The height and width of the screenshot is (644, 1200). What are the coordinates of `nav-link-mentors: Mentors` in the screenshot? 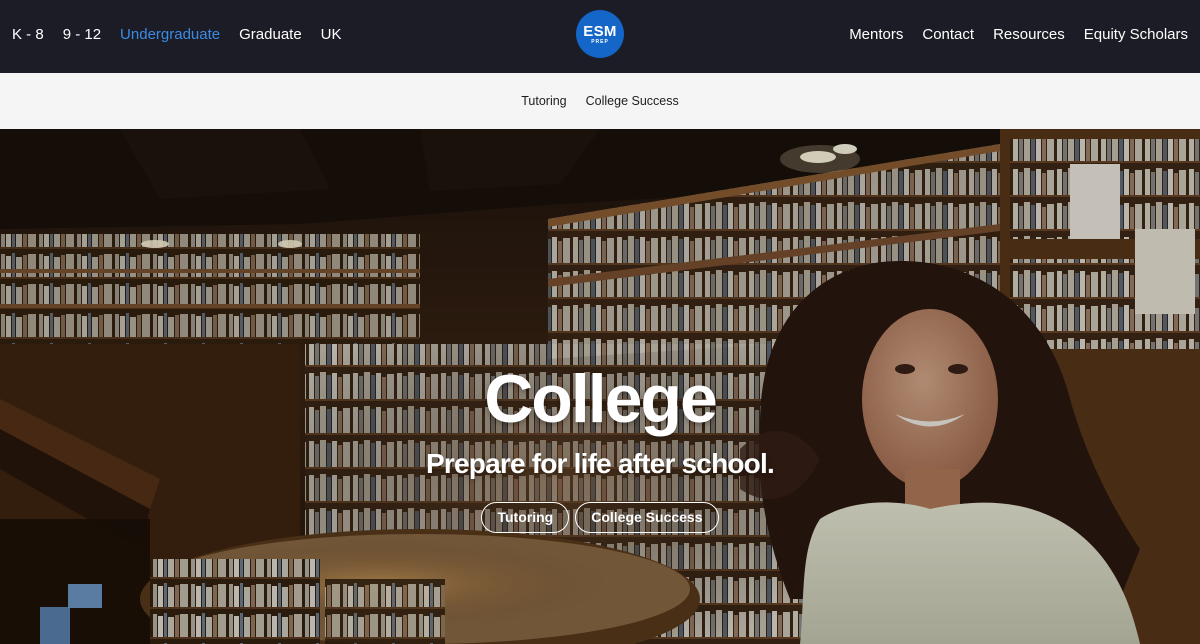 It's located at (876, 34).